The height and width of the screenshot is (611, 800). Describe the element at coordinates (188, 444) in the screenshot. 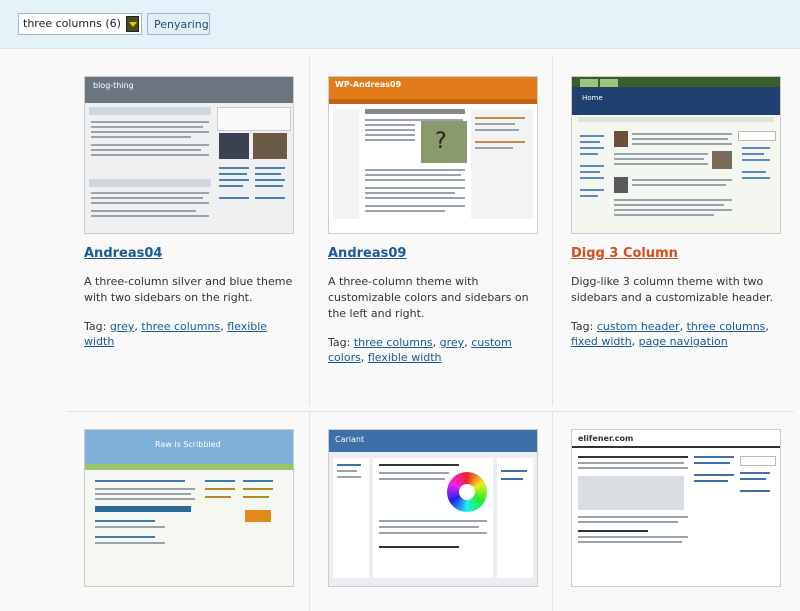

I see `screenshot-logo: Raw is Scribbled` at that location.